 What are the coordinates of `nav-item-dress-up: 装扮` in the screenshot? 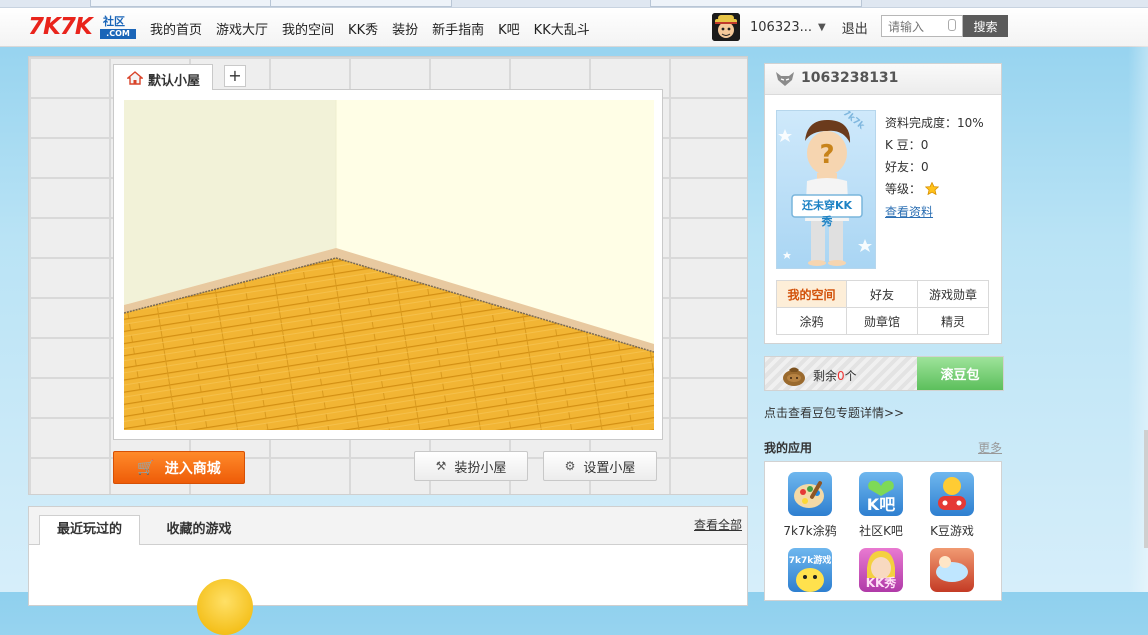 It's located at (405, 28).